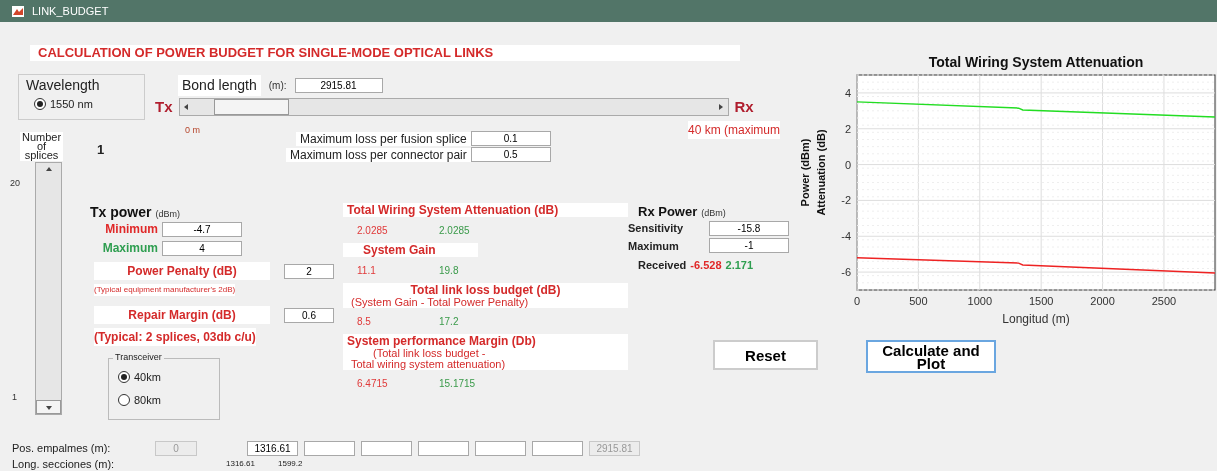 The image size is (1217, 471). What do you see at coordinates (979, 301) in the screenshot?
I see `x-tick-label: 1000` at bounding box center [979, 301].